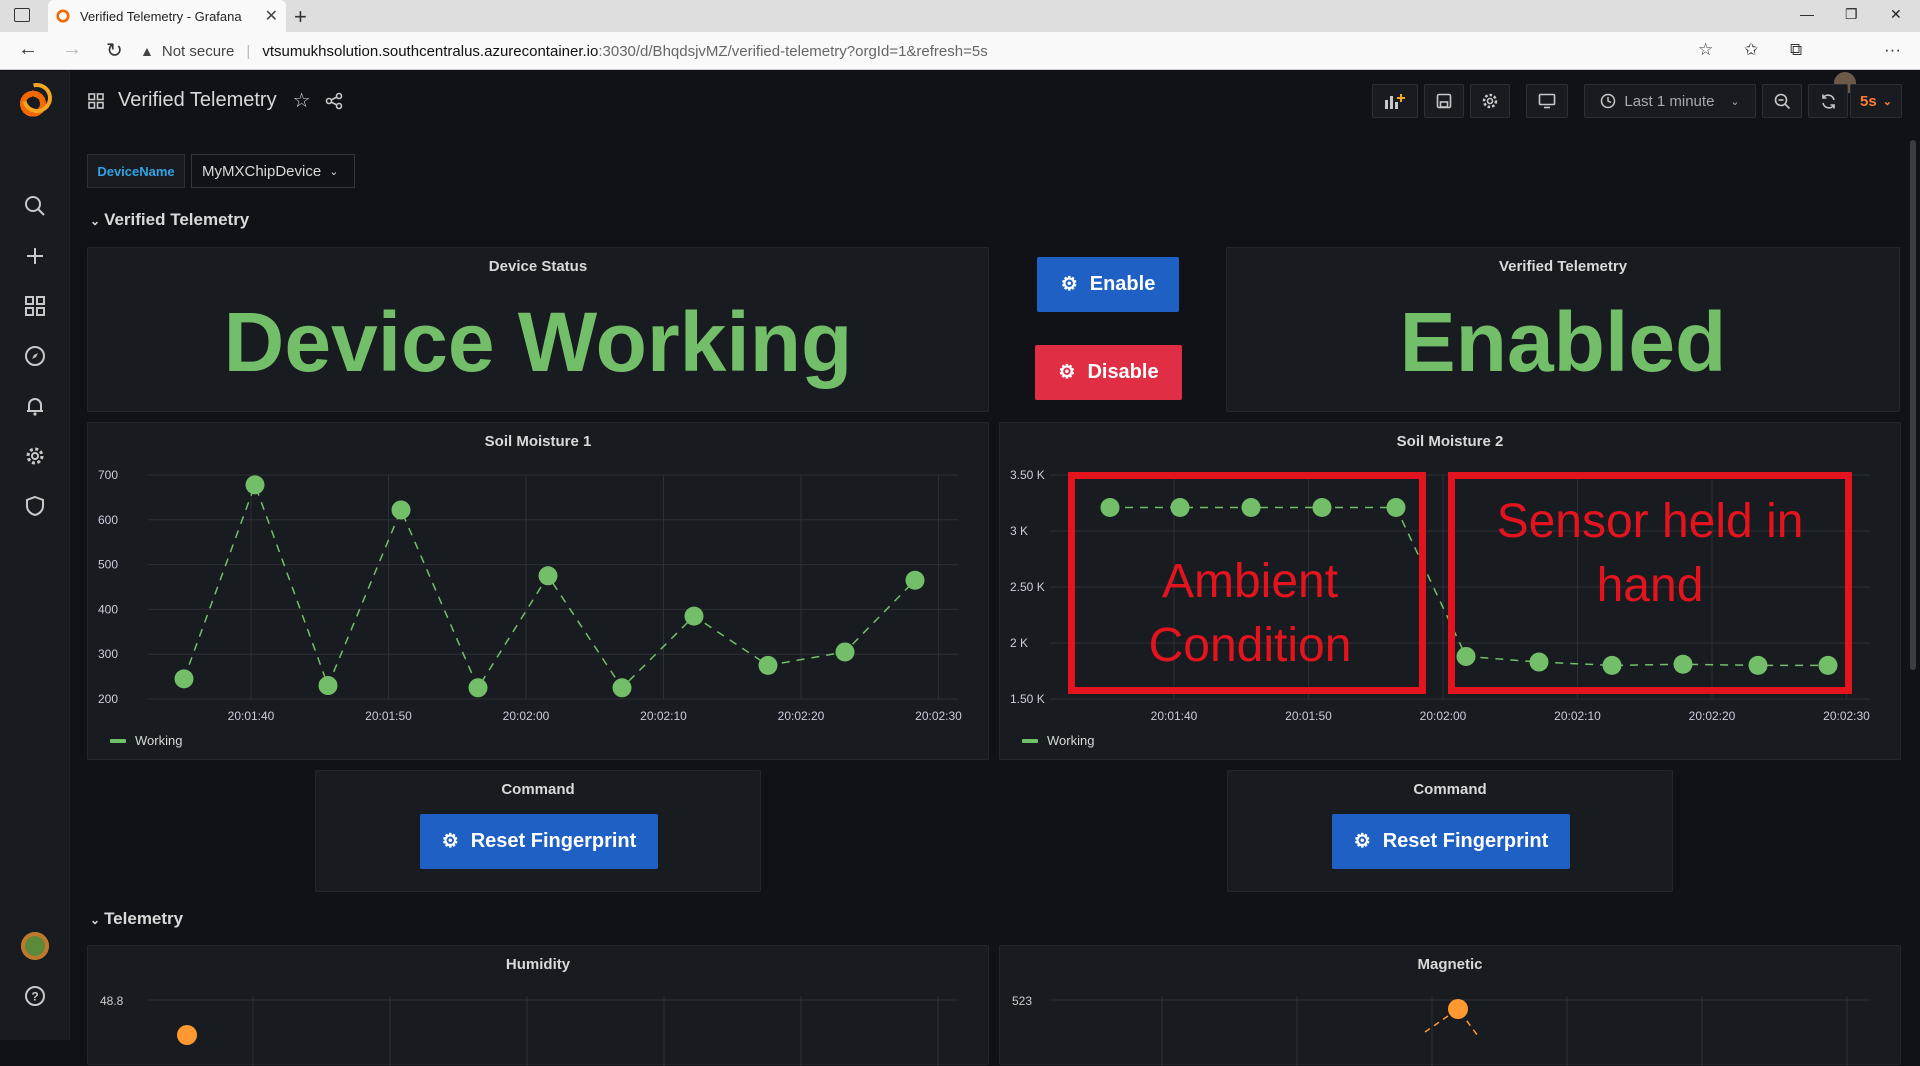 The image size is (1920, 1066). Describe the element at coordinates (147, 51) in the screenshot. I see `warning-icon: ▲` at that location.